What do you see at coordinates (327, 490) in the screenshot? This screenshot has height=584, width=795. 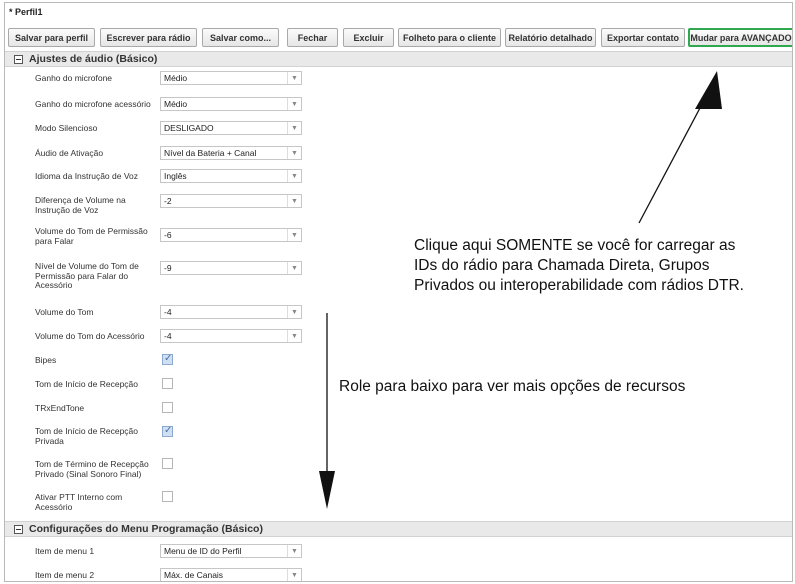 I see `scroll-arrowhead` at bounding box center [327, 490].